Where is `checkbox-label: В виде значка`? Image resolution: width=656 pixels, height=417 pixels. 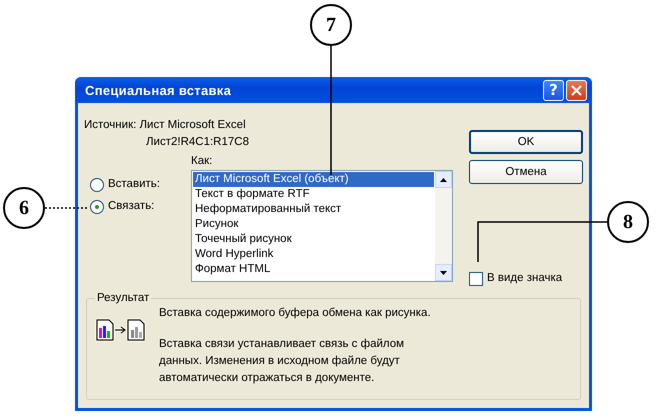
checkbox-label: В виде значка is located at coordinates (524, 278).